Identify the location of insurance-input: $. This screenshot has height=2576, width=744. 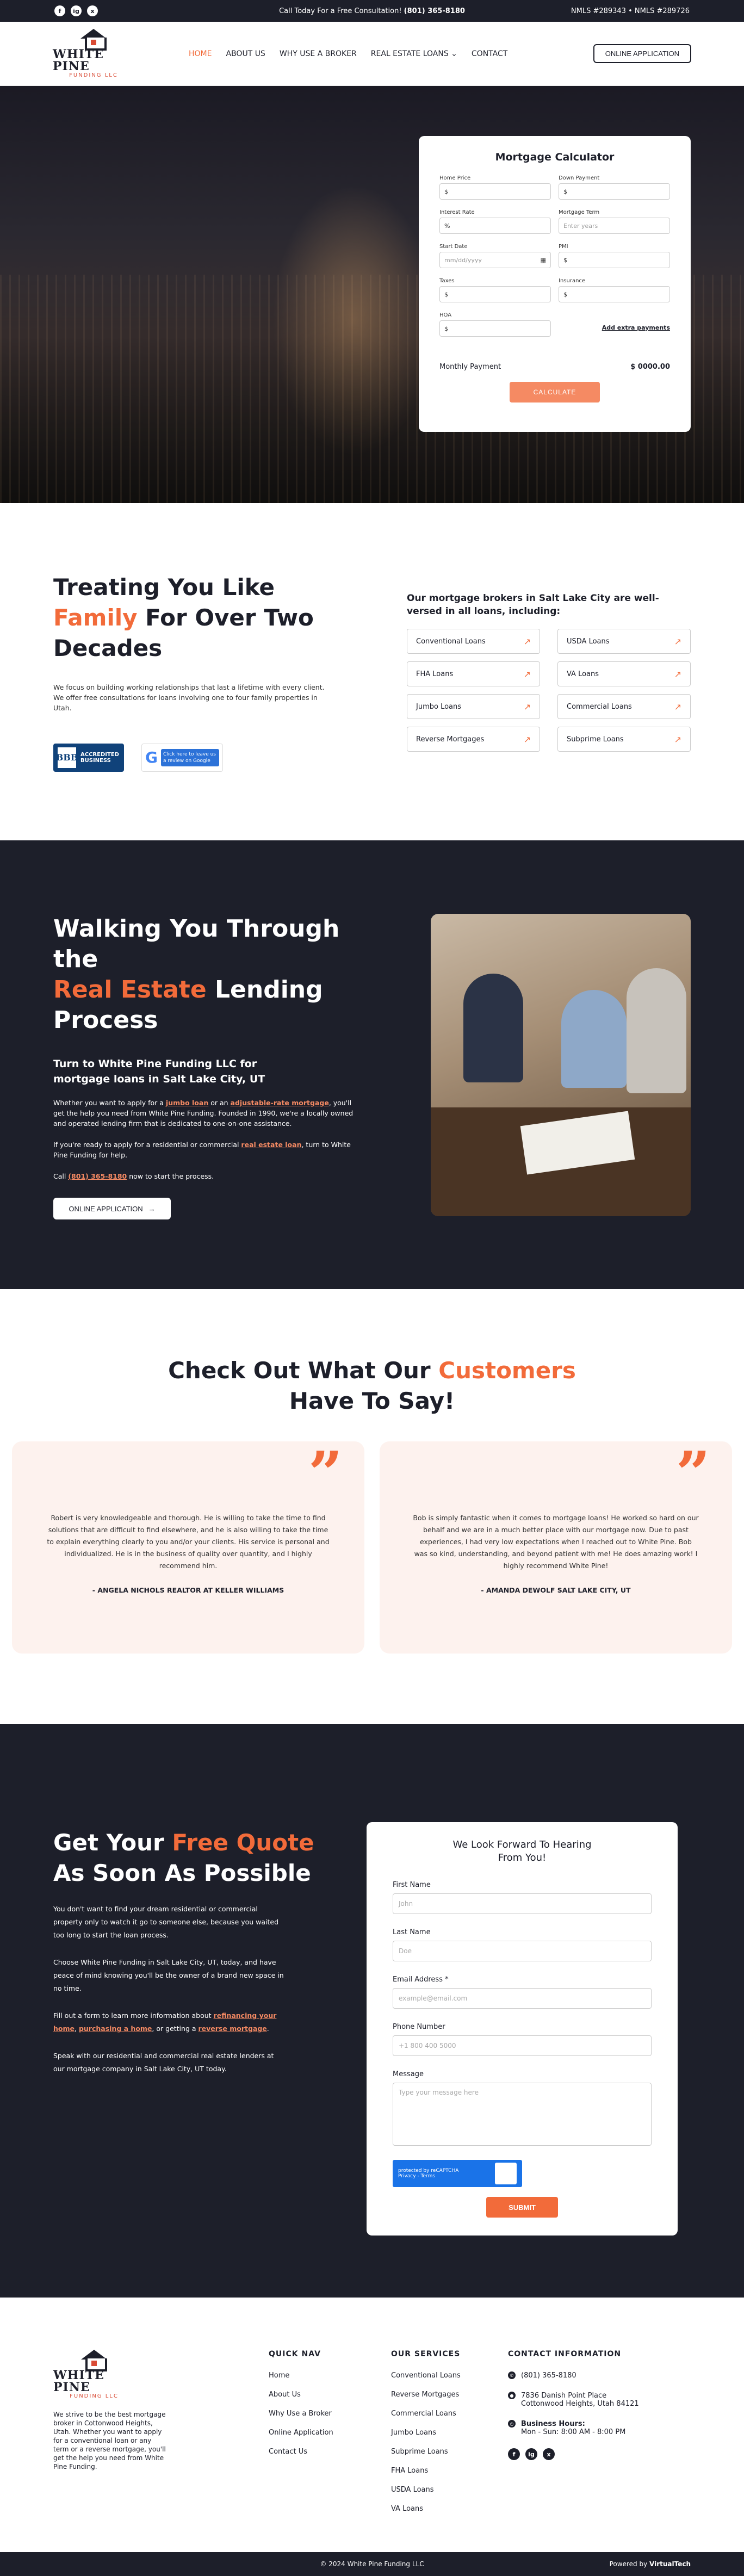
(614, 294).